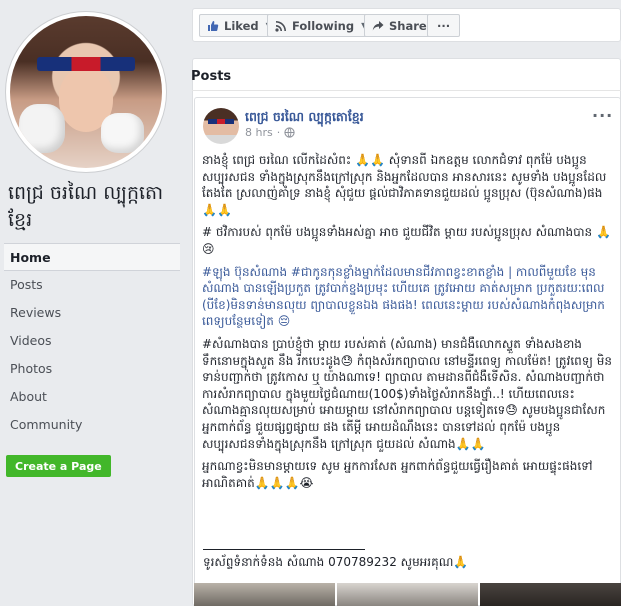 The height and width of the screenshot is (606, 621). I want to click on following-label: Following, so click(323, 25).